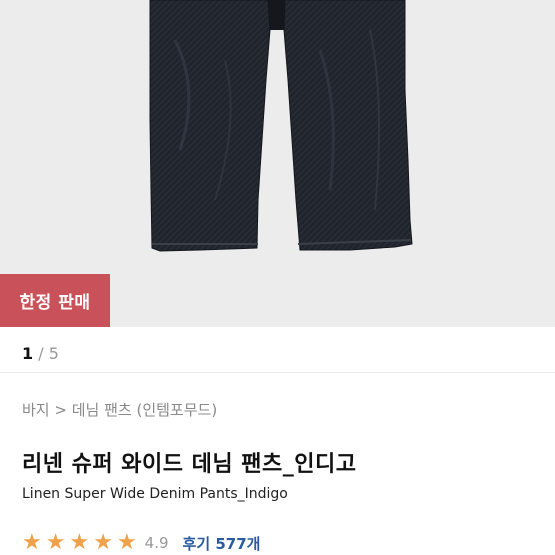 Image resolution: width=555 pixels, height=555 pixels. I want to click on pager-current: 1, so click(28, 353).